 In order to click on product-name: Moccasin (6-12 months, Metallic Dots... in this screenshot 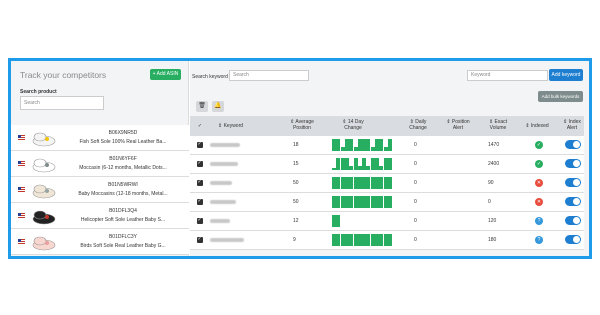, I will do `click(123, 168)`.